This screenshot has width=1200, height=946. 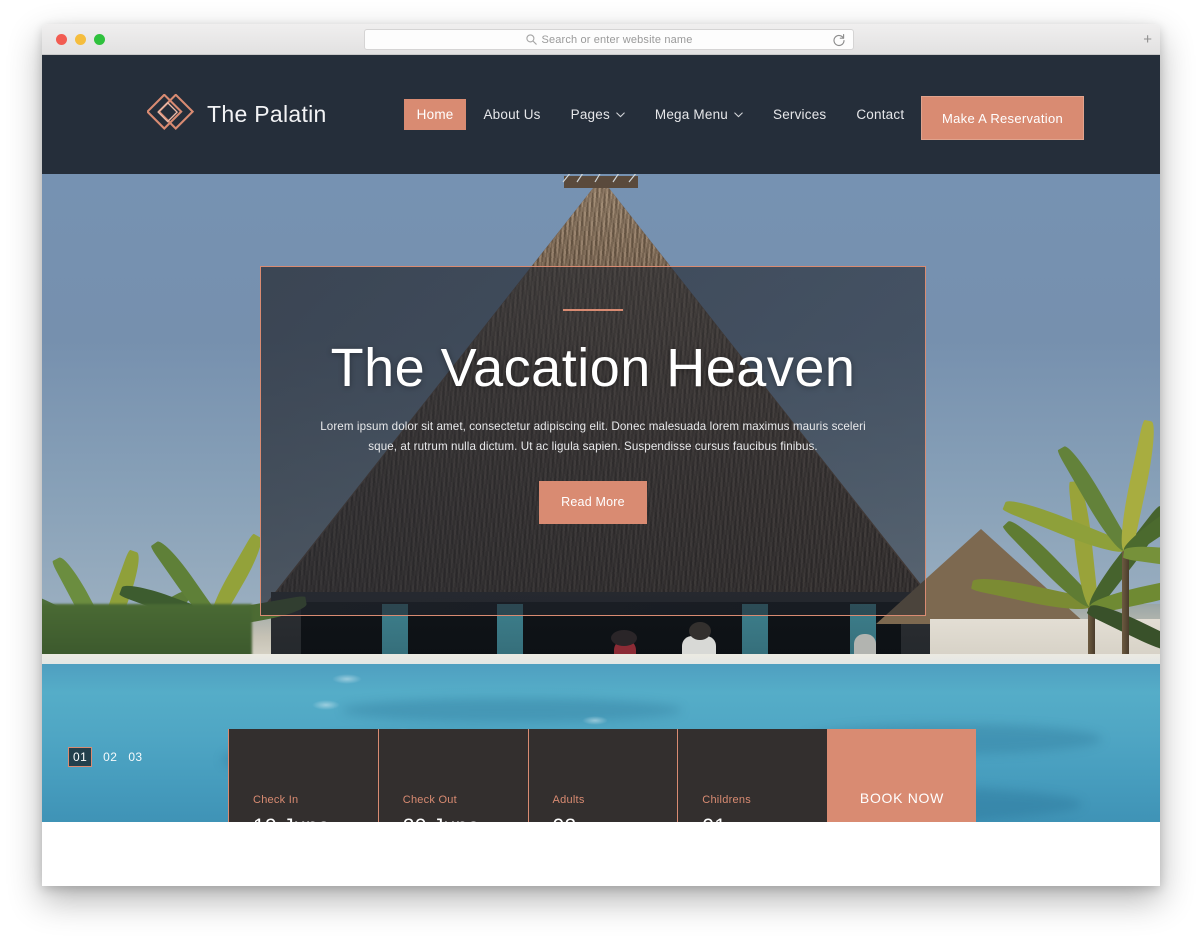 I want to click on double-diamond-logo-icon, so click(x=170, y=111).